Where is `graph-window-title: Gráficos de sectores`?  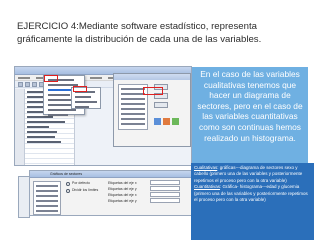
graph-window-title: Gráficos de sectores is located at coordinates (66, 174).